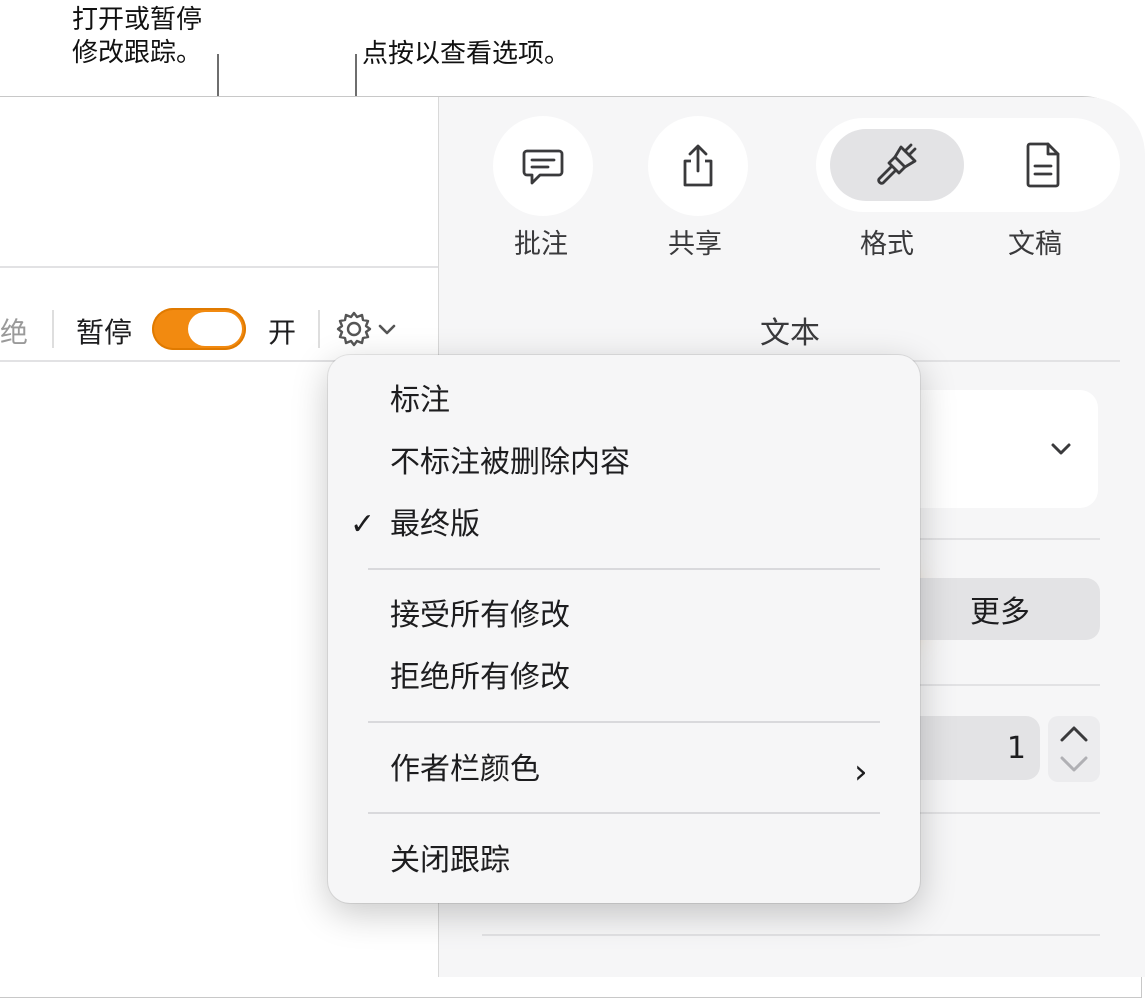  Describe the element at coordinates (999, 449) in the screenshot. I see `paragraph-style-popup` at that location.